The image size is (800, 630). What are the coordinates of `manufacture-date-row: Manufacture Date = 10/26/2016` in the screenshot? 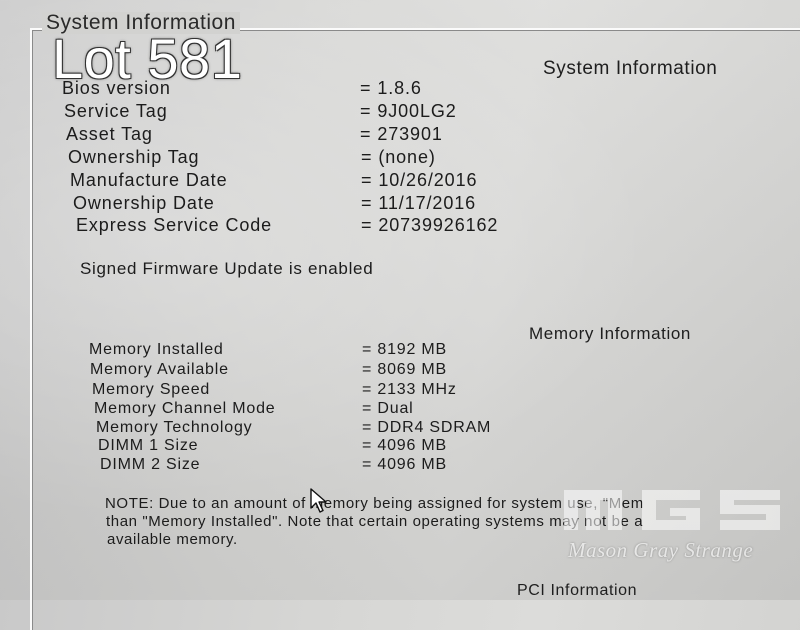 It's located at (290, 181).